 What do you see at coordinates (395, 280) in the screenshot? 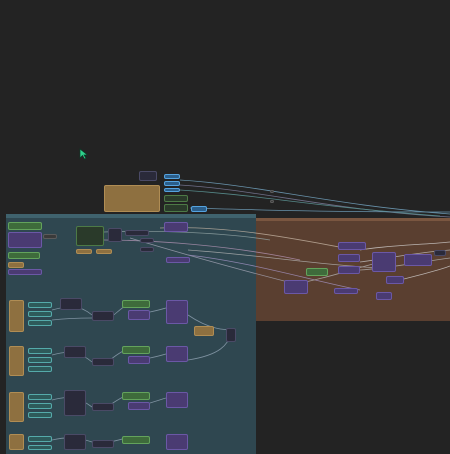
I see `node-brown-h` at bounding box center [395, 280].